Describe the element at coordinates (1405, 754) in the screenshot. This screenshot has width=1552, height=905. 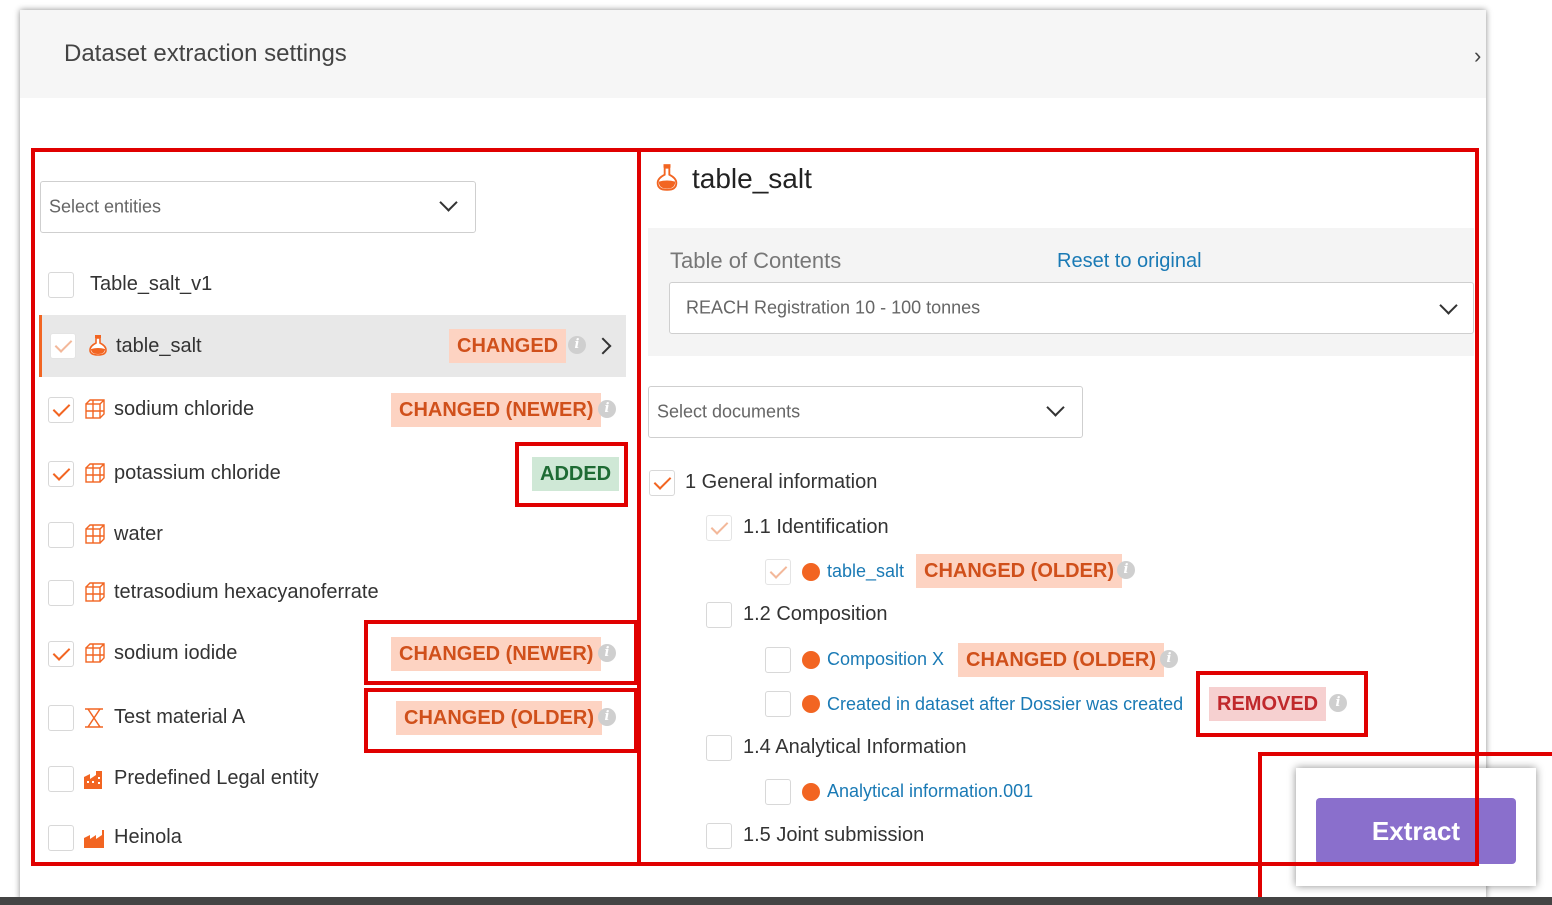
I see `highlight-extract-top` at that location.